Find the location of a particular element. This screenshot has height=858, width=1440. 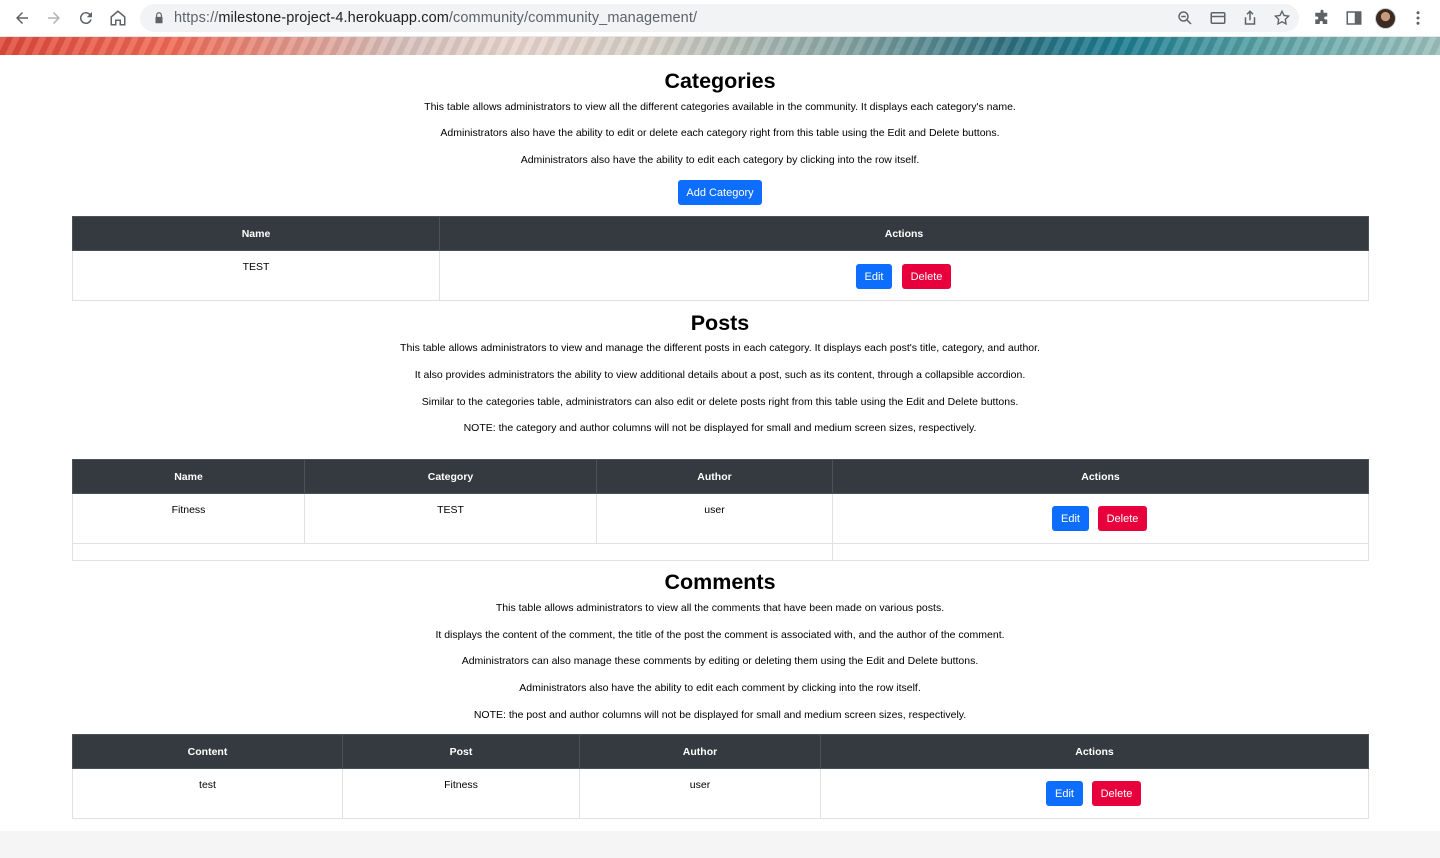

sidepanel-icon is located at coordinates (1354, 18).